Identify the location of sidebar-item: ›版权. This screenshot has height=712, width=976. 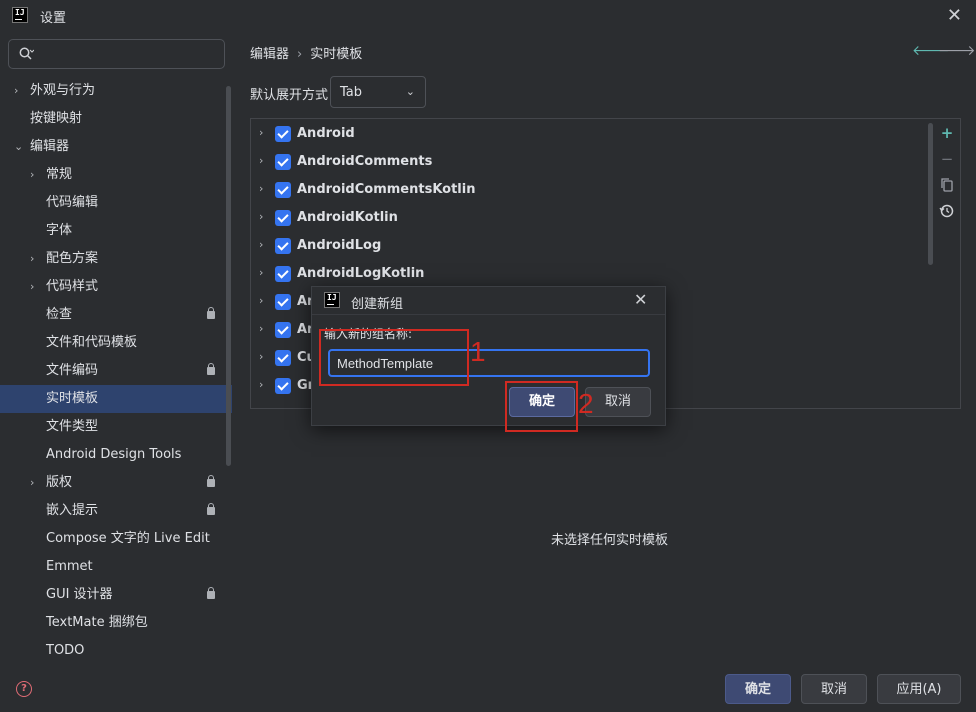
(116, 483).